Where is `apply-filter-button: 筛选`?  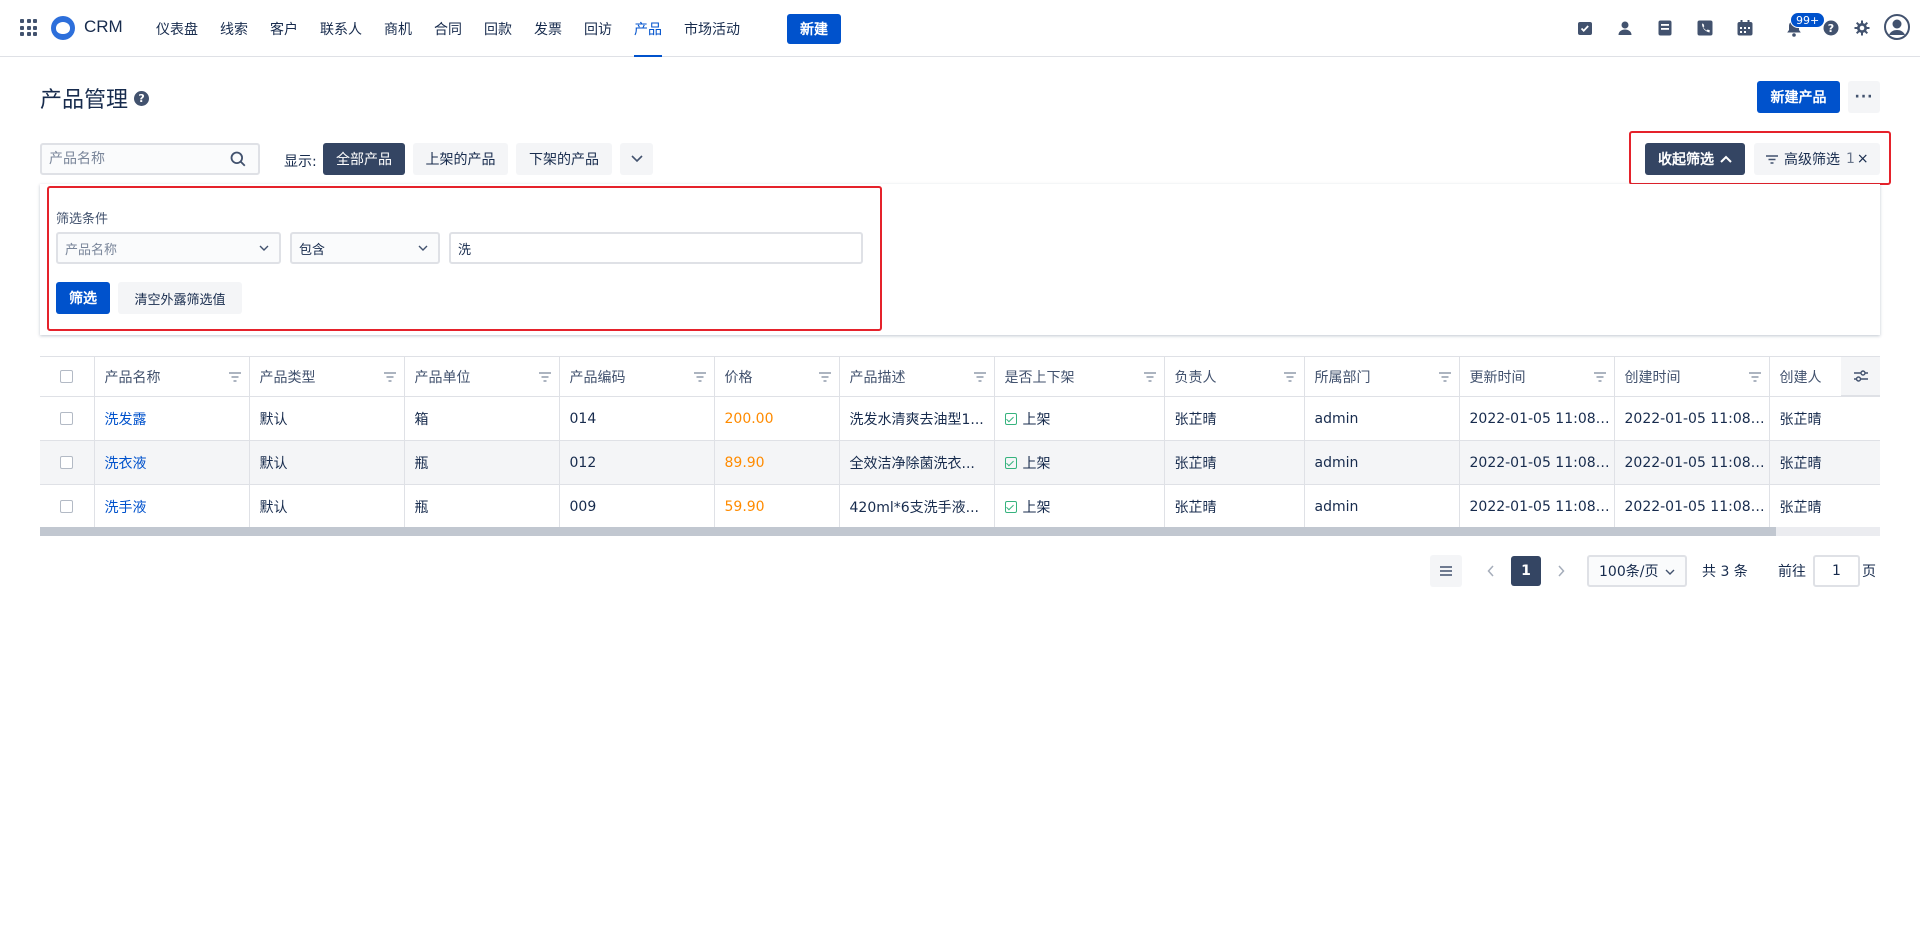
apply-filter-button: 筛选 is located at coordinates (83, 298).